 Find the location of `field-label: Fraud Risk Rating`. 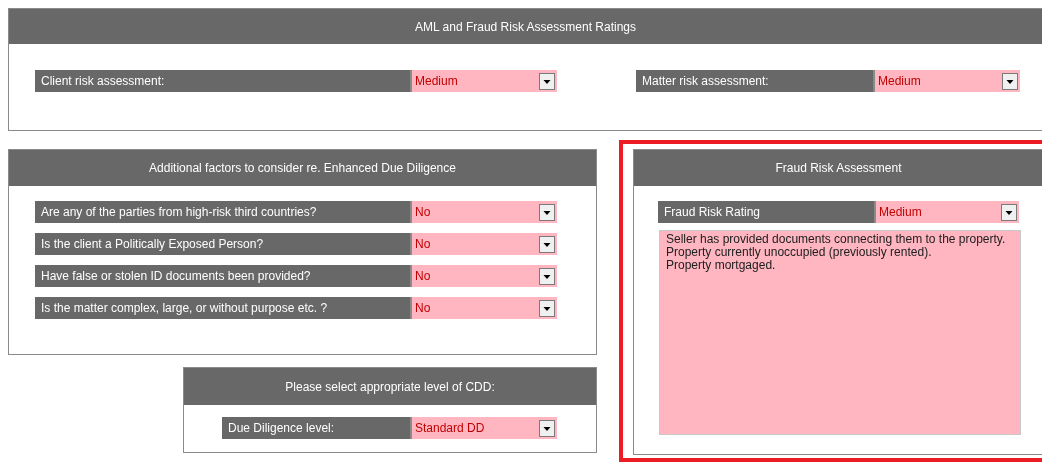

field-label: Fraud Risk Rating is located at coordinates (766, 212).